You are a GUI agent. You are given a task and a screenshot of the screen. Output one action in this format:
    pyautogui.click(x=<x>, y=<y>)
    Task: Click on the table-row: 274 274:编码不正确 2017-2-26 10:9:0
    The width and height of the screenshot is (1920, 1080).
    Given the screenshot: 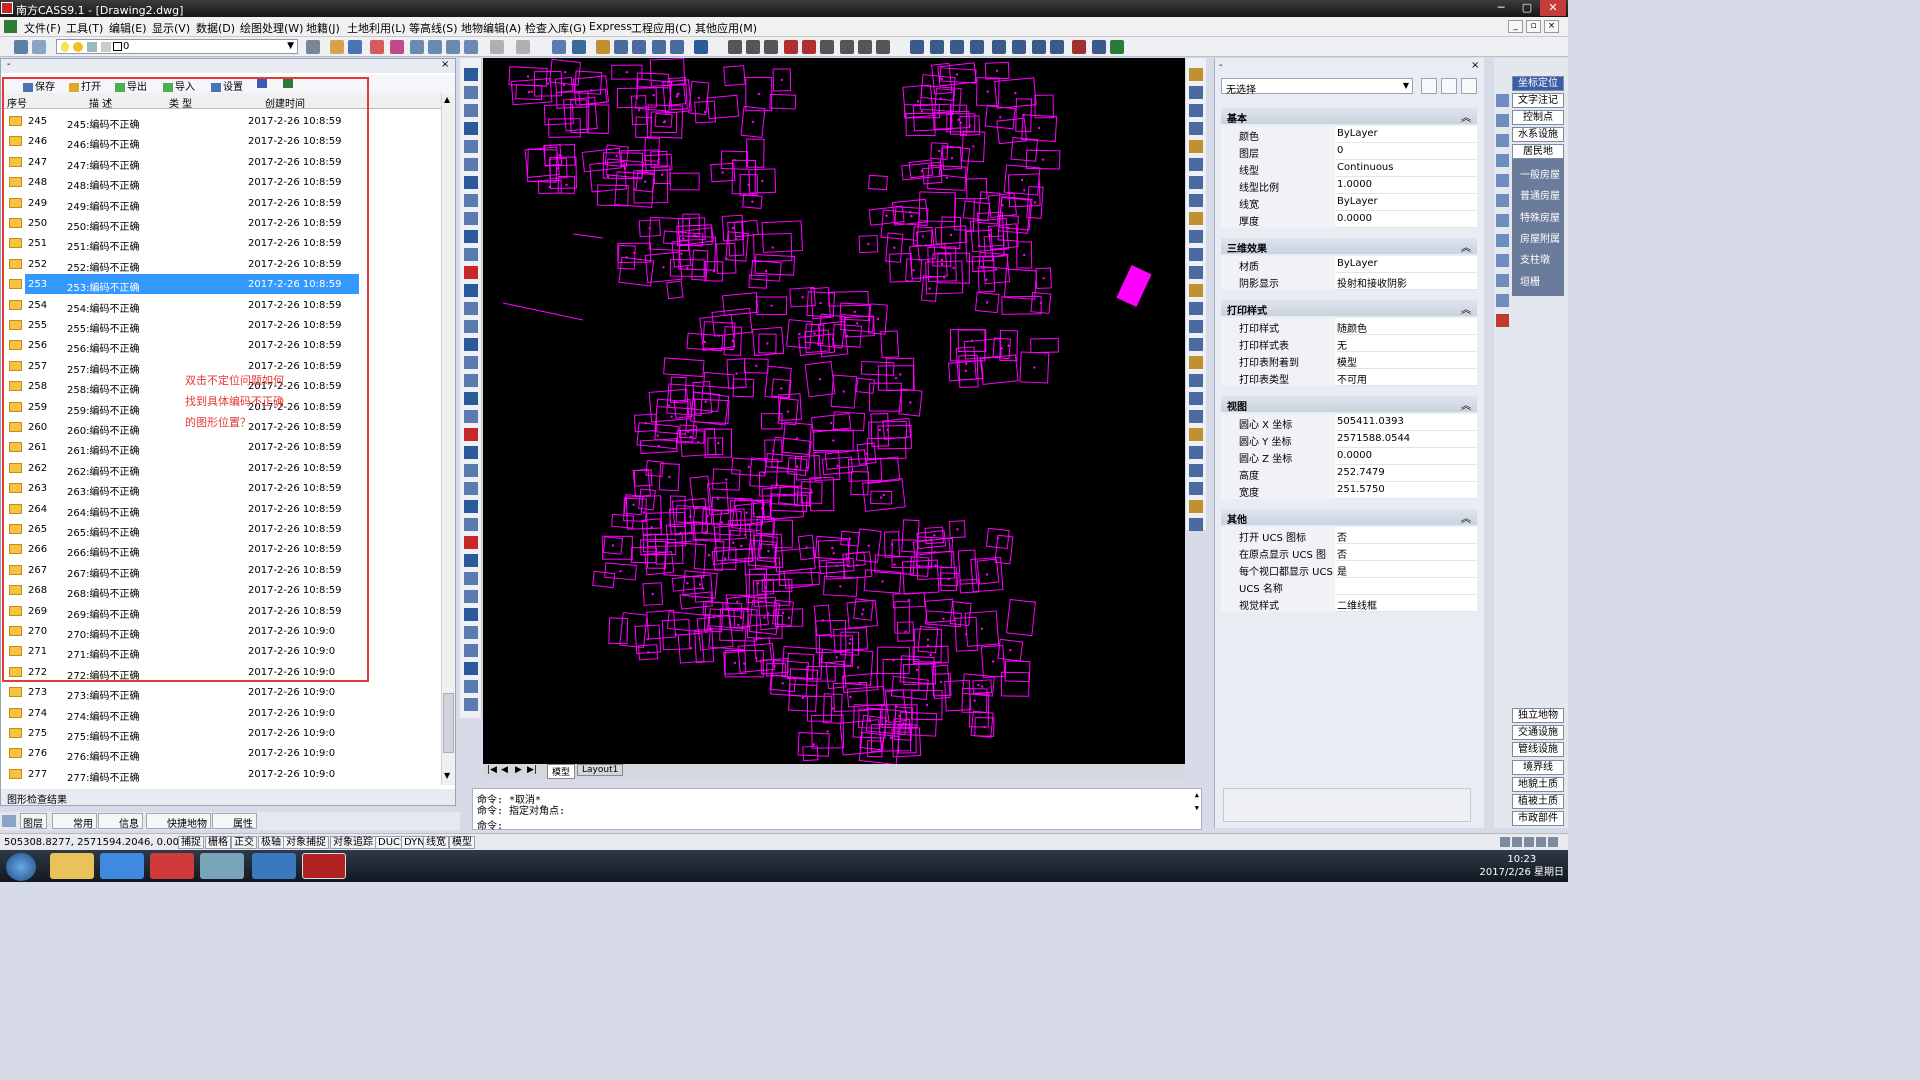 What is the action you would take?
    pyautogui.click(x=221, y=713)
    